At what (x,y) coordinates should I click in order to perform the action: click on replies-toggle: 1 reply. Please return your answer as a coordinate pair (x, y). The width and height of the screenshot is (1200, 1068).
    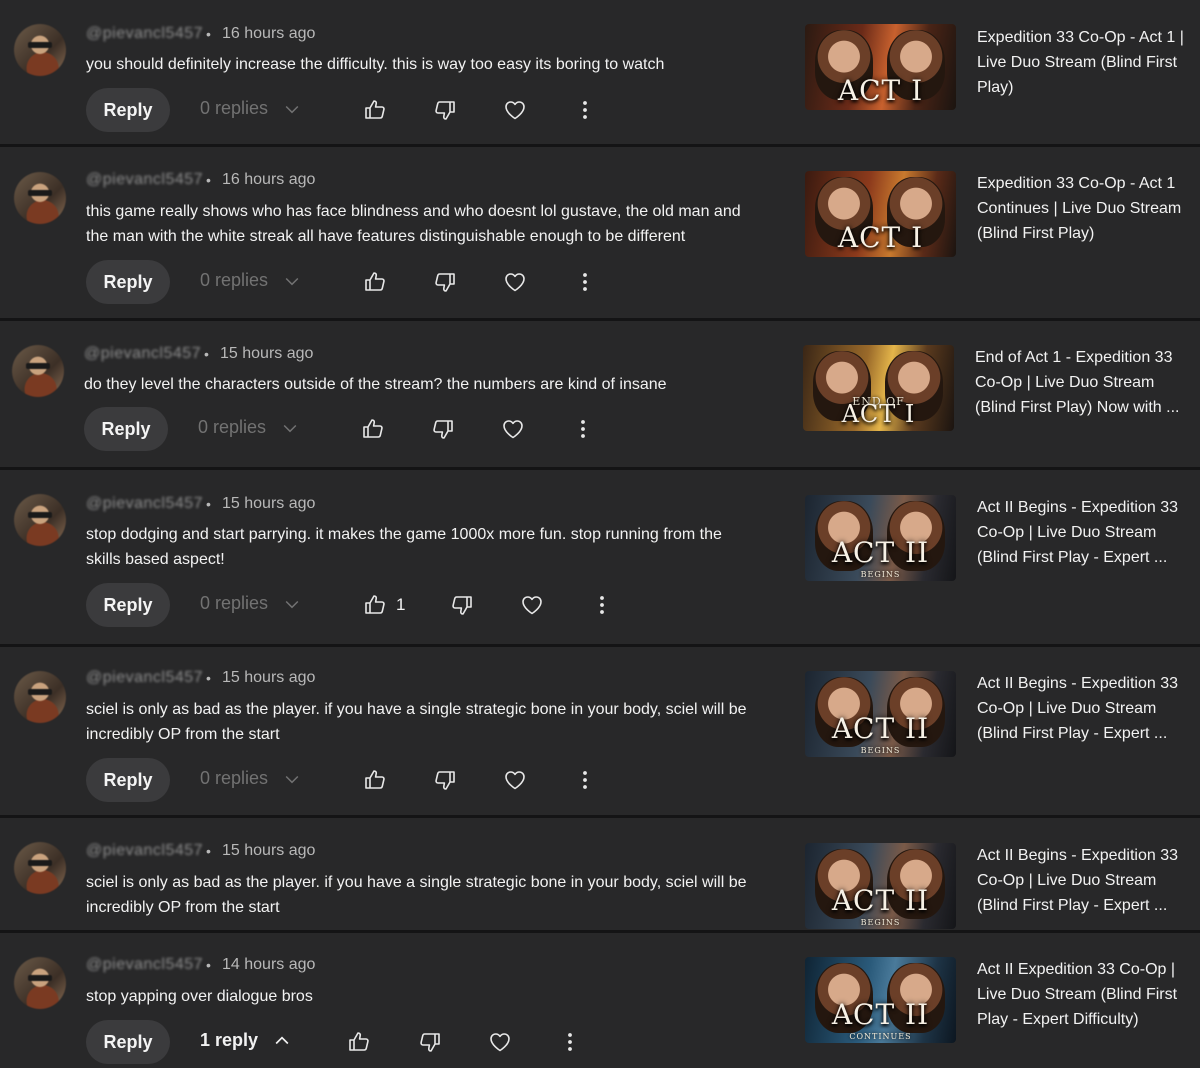
    Looking at the image, I should click on (246, 1040).